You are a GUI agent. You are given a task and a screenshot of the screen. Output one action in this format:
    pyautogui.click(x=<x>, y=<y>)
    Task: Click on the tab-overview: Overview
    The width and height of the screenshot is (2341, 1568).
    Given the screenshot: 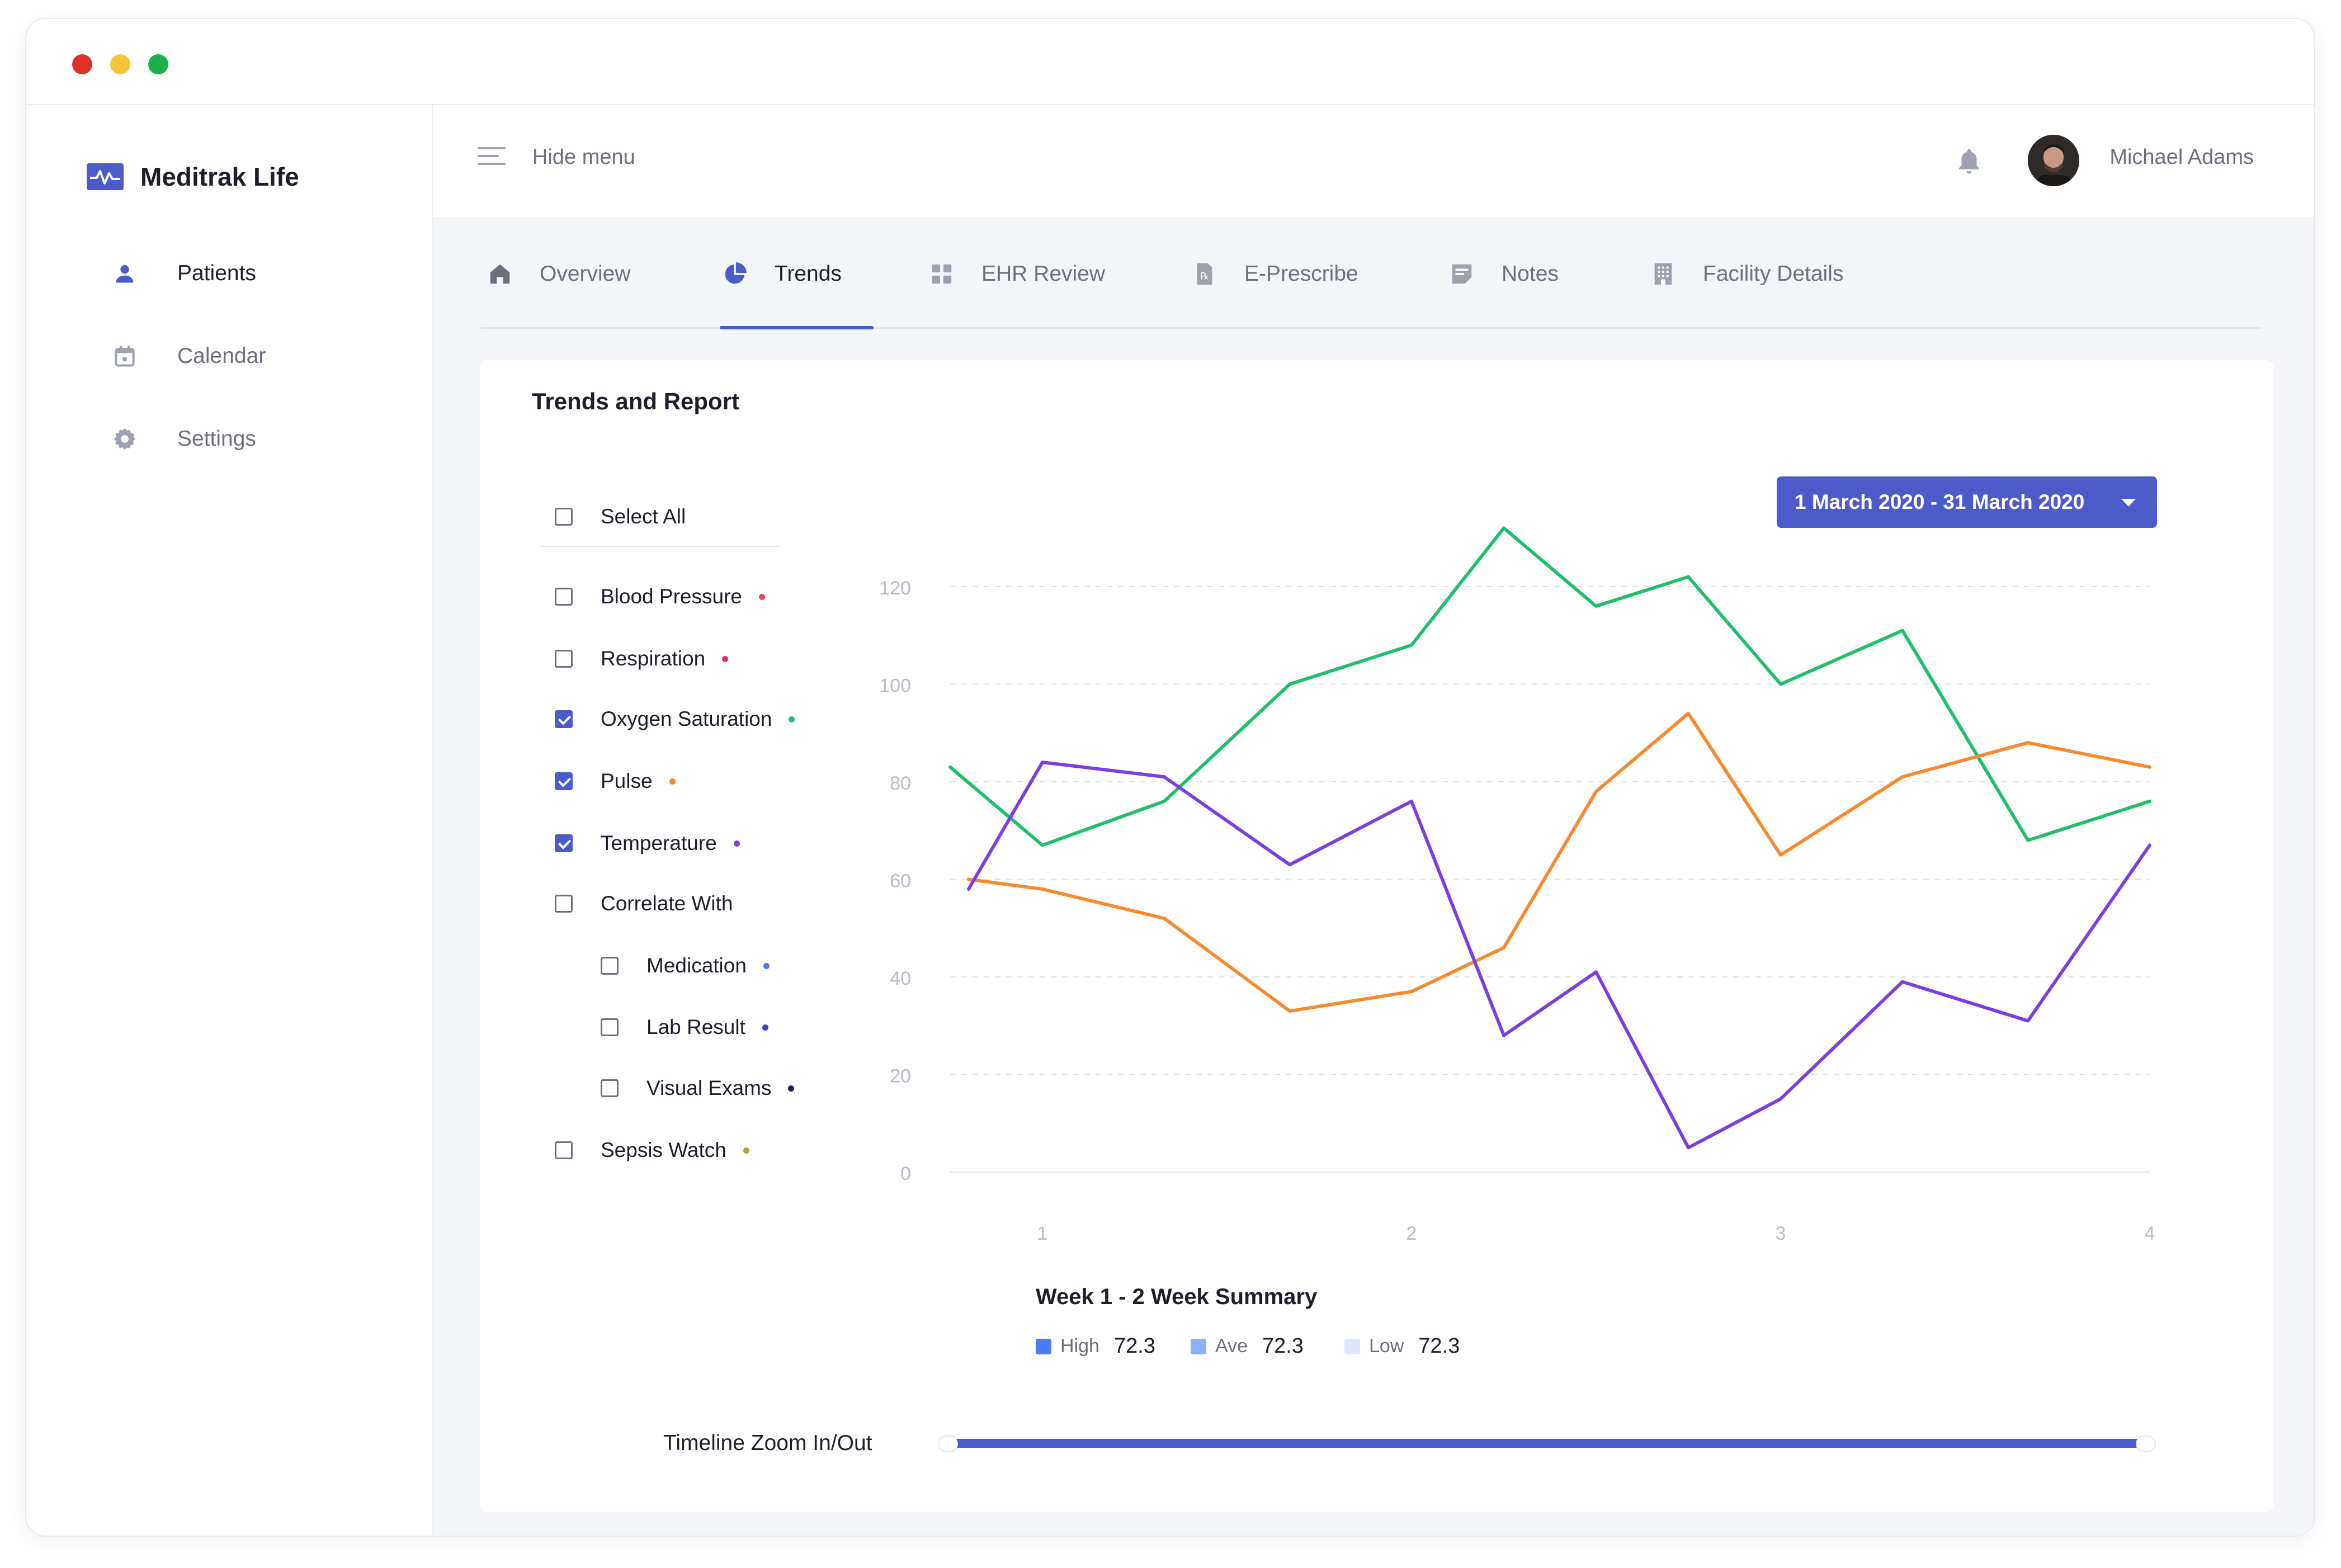 What is the action you would take?
    pyautogui.click(x=558, y=274)
    